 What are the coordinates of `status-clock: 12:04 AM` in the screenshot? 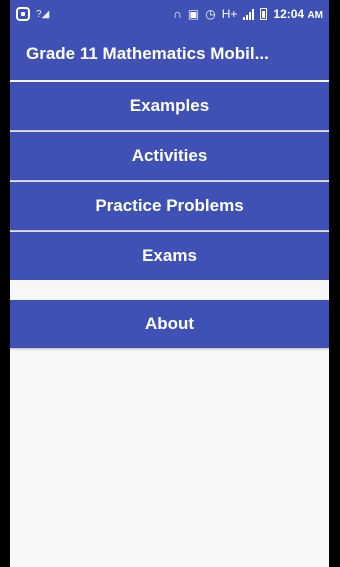 It's located at (298, 14).